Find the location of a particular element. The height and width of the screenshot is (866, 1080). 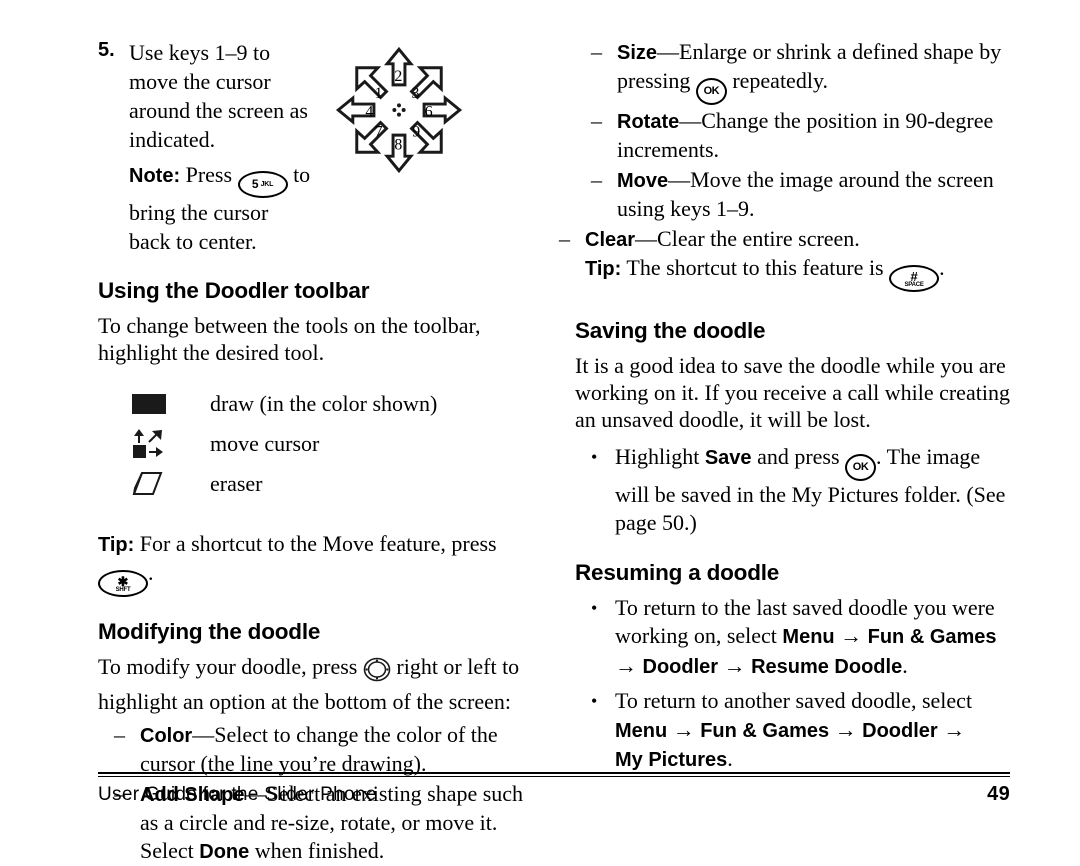

heading-modifying-the-doodle: Modifying the doodle is located at coordinates (209, 631).